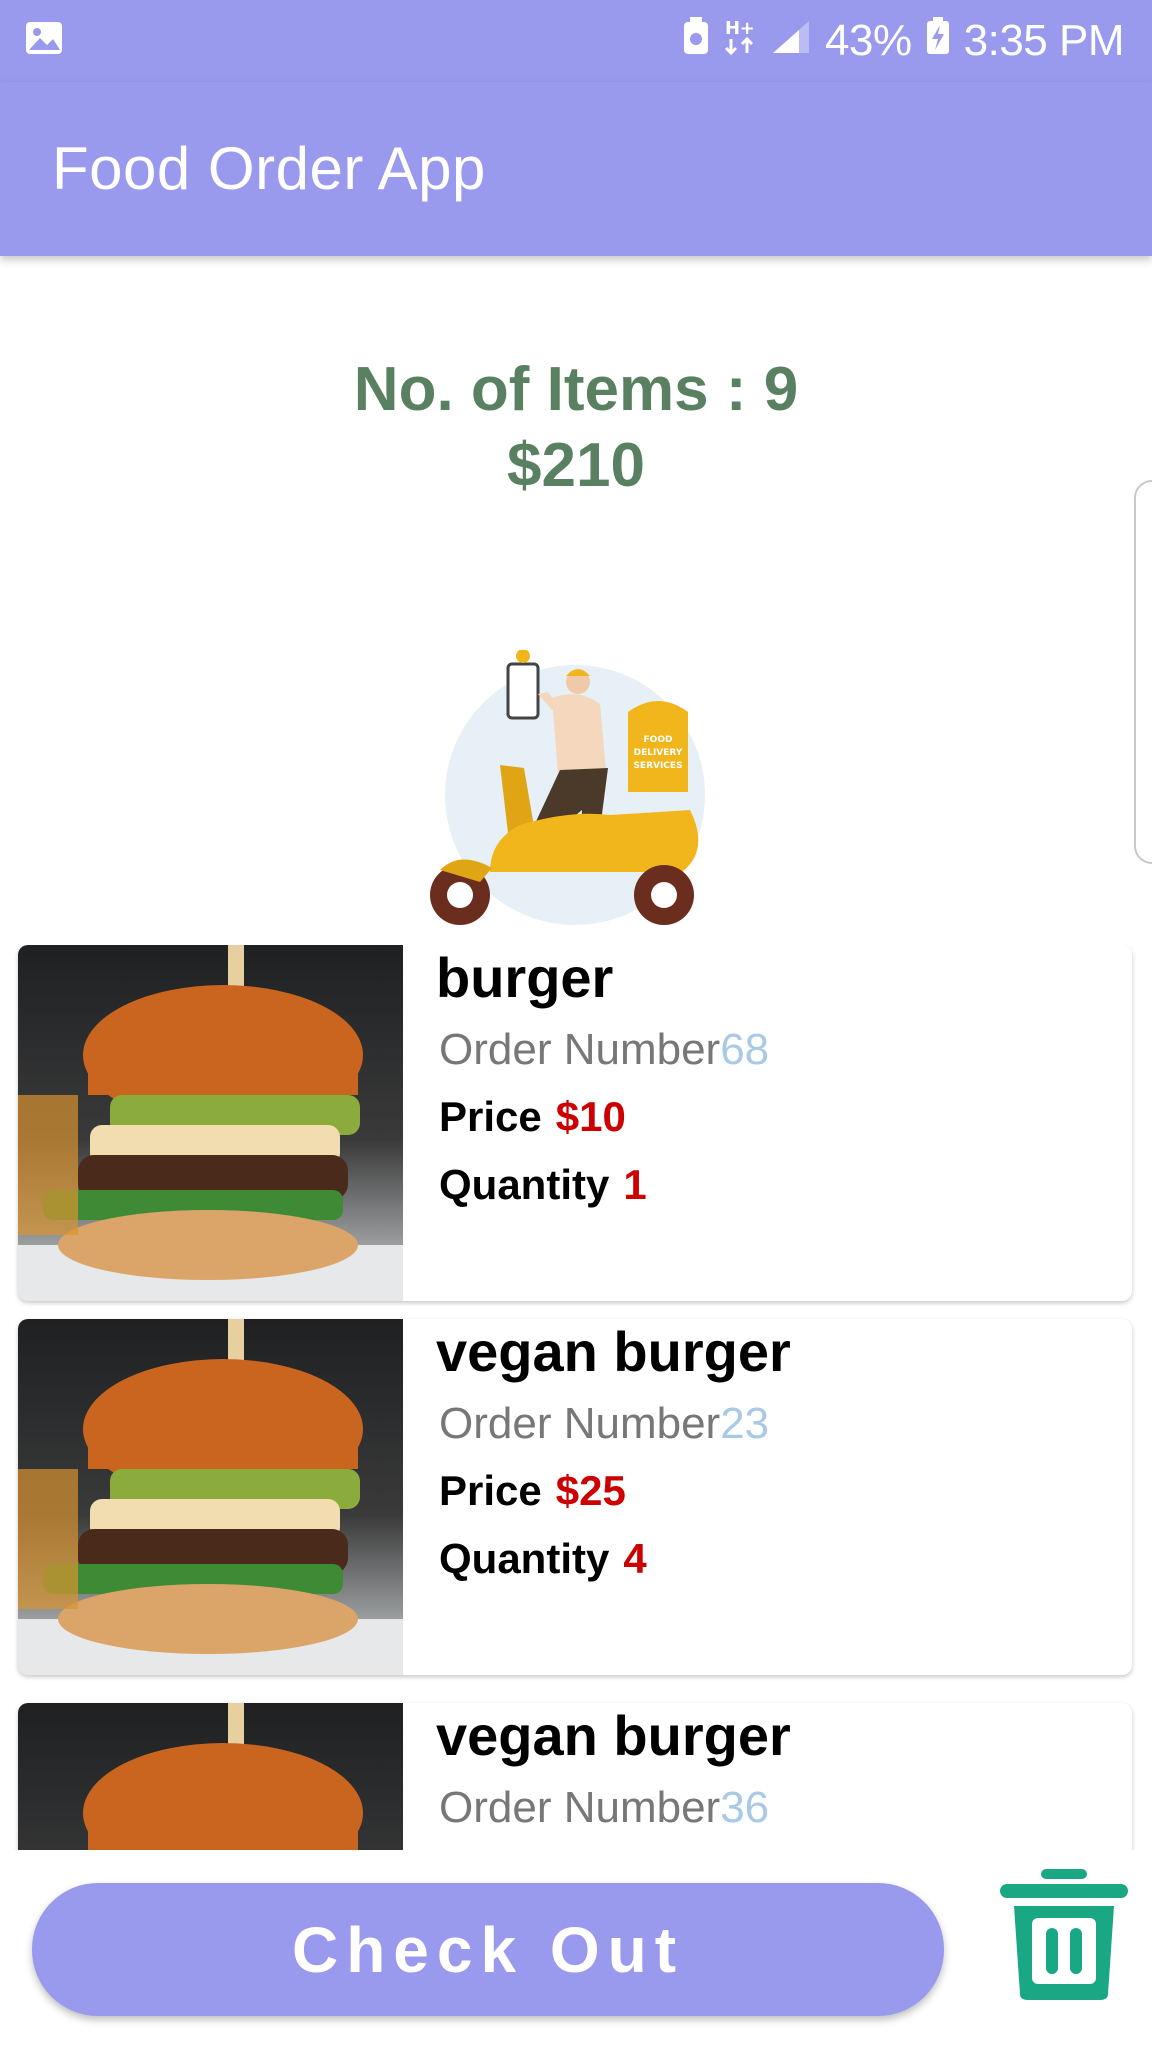 This screenshot has width=1152, height=2048. I want to click on order-number-row: Order Number68, so click(604, 1050).